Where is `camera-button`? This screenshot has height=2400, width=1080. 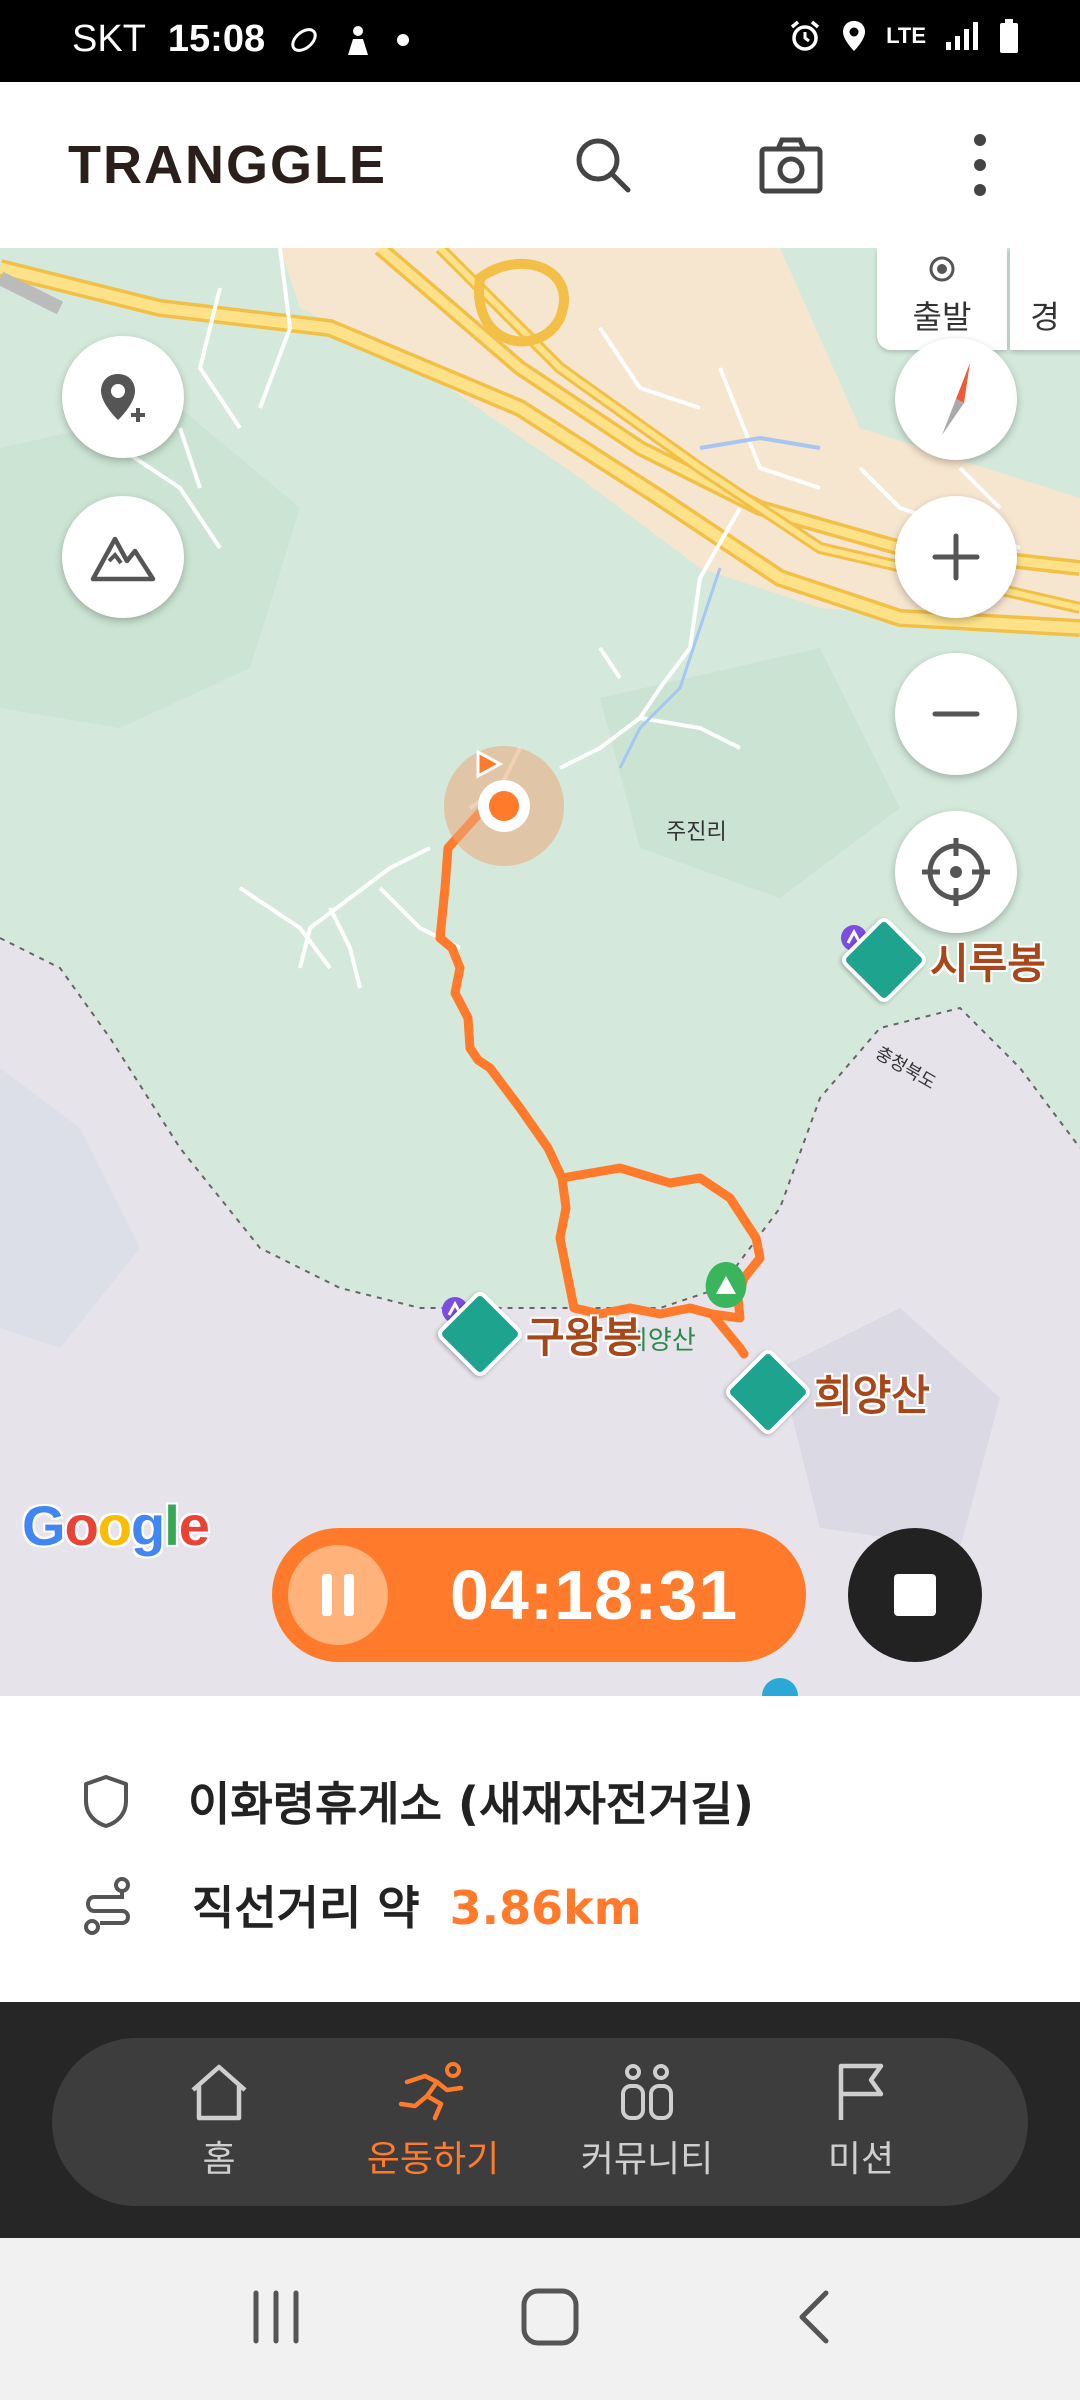
camera-button is located at coordinates (791, 165).